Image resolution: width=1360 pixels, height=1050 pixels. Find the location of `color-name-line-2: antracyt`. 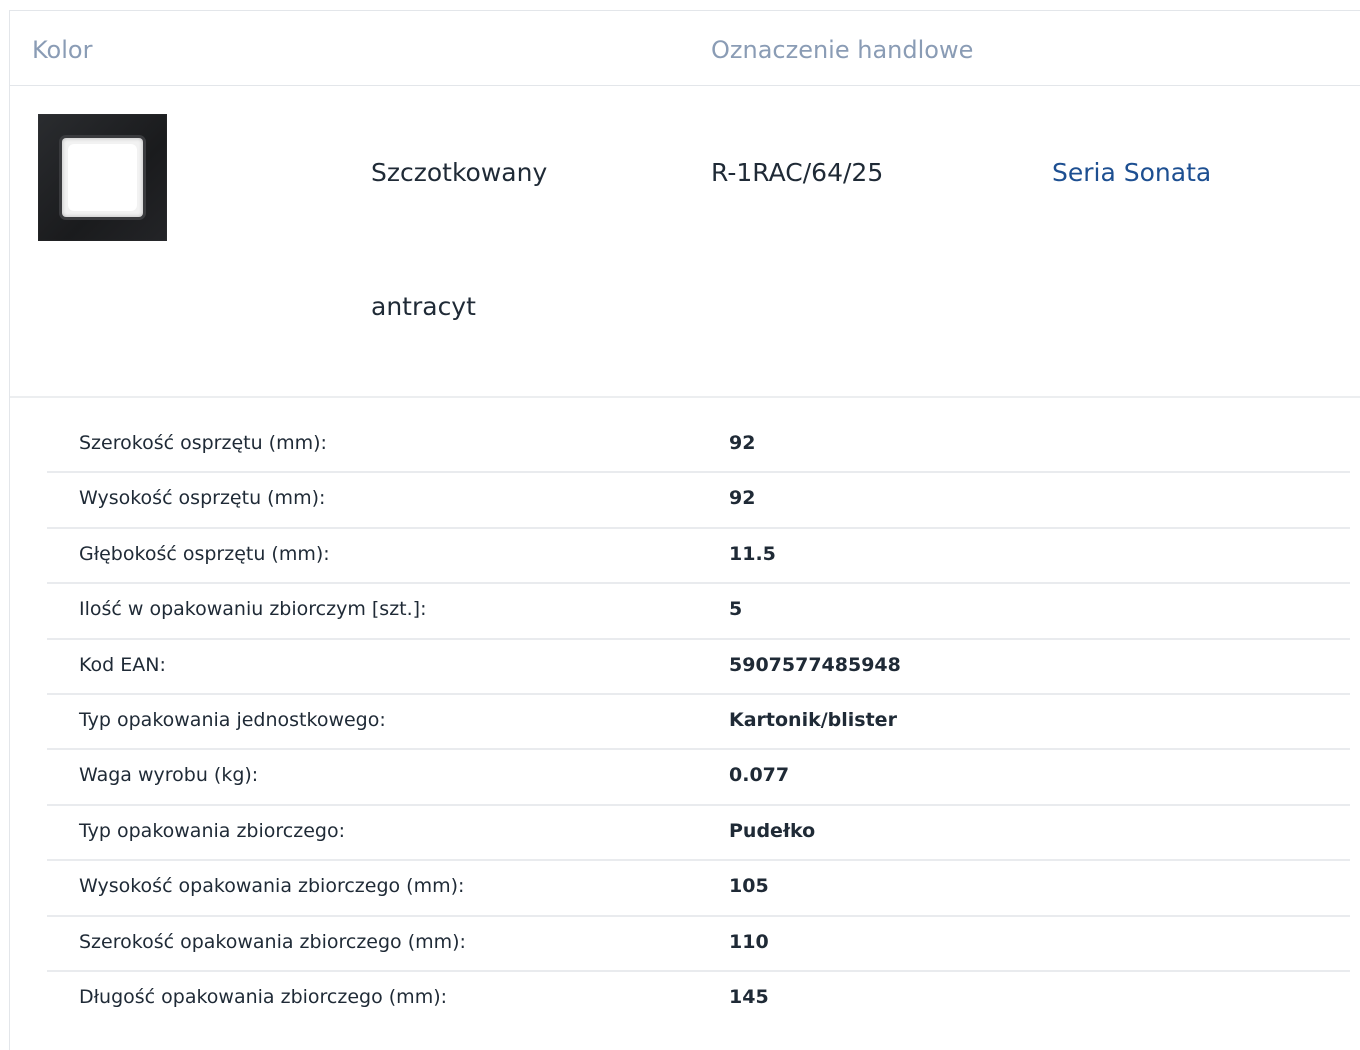

color-name-line-2: antracyt is located at coordinates (423, 306).